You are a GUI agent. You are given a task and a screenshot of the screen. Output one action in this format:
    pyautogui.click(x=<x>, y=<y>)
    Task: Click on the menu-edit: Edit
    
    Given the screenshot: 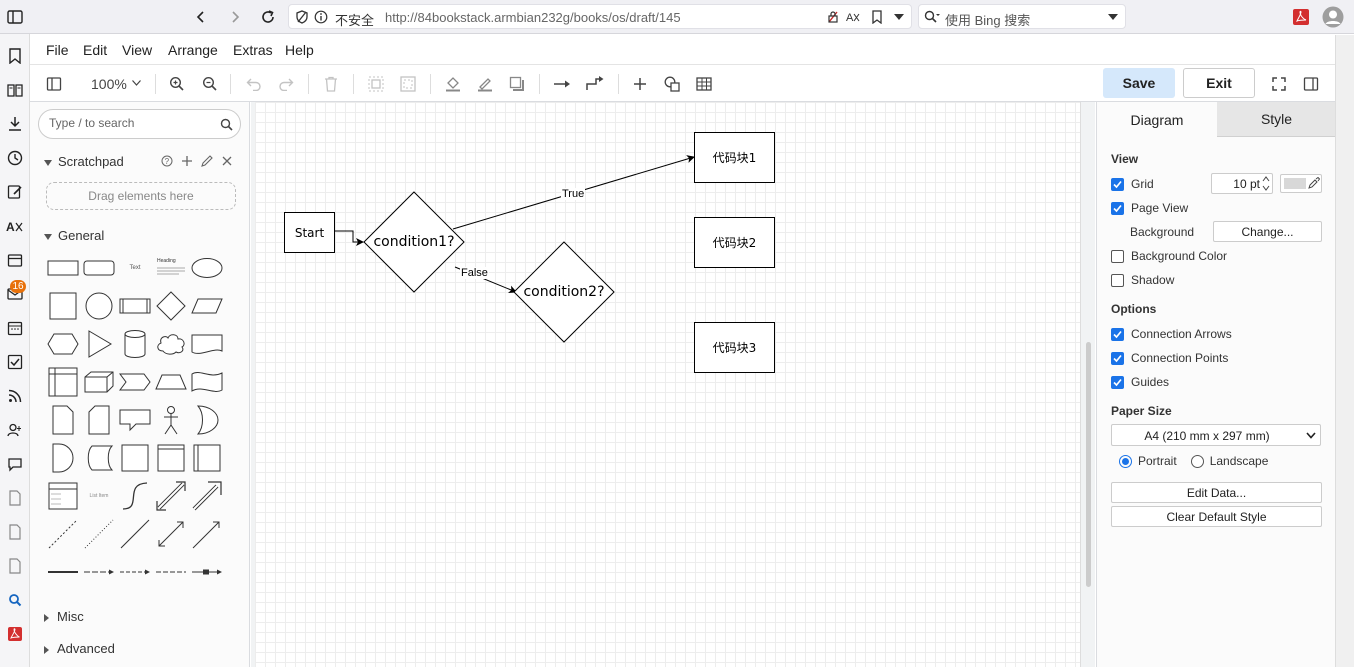 What is the action you would take?
    pyautogui.click(x=95, y=50)
    